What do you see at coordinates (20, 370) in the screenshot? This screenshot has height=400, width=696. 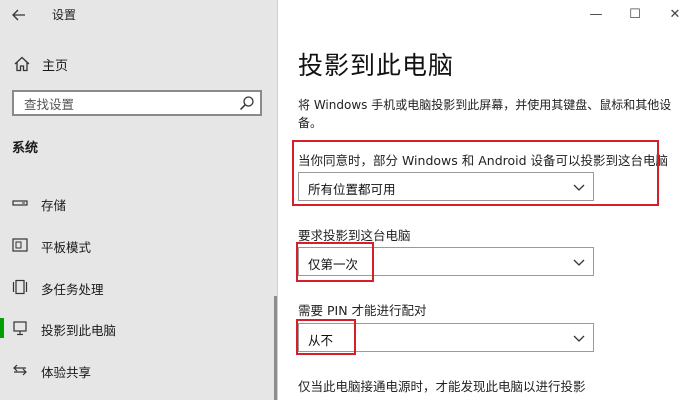 I see `shared-experiences-icon` at bounding box center [20, 370].